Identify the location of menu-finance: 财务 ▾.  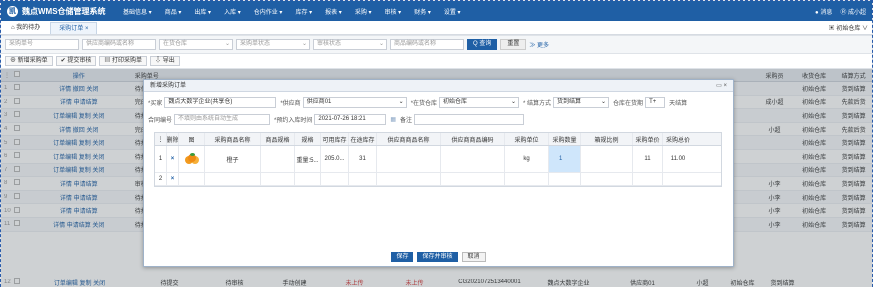
(422, 11).